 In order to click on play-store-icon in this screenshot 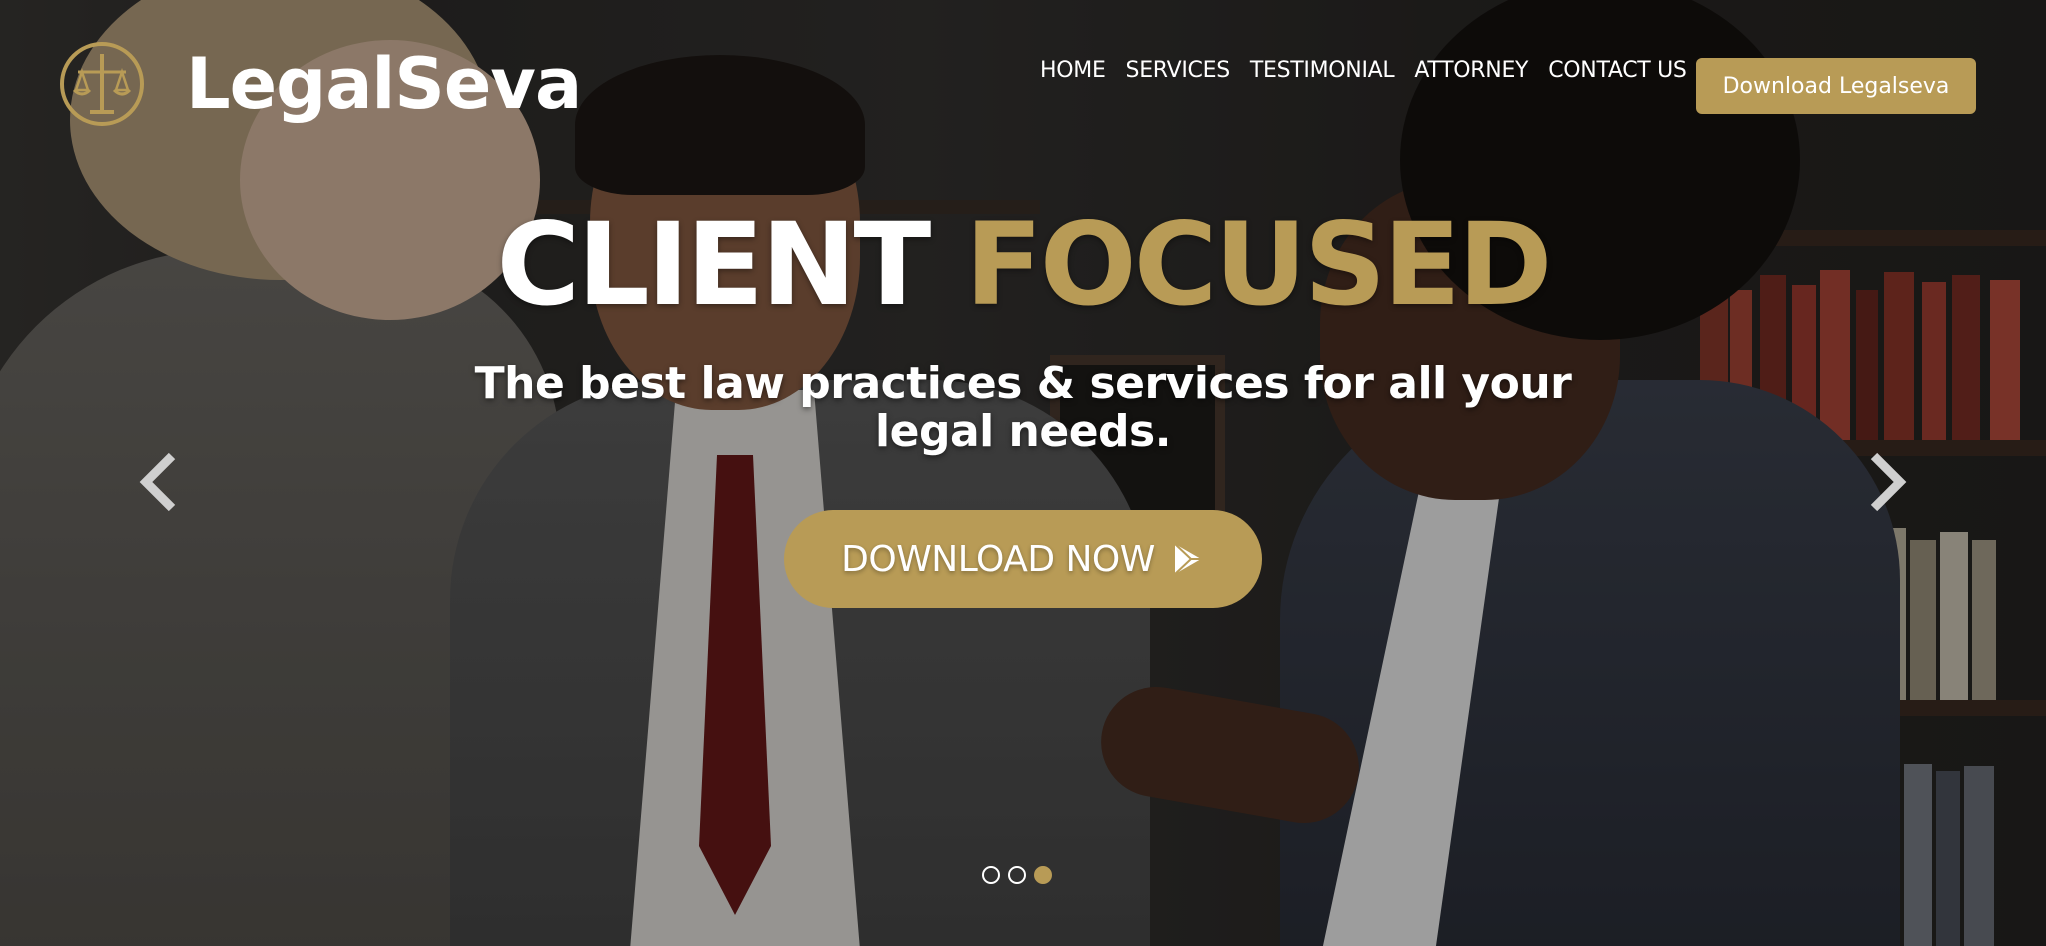, I will do `click(1187, 559)`.